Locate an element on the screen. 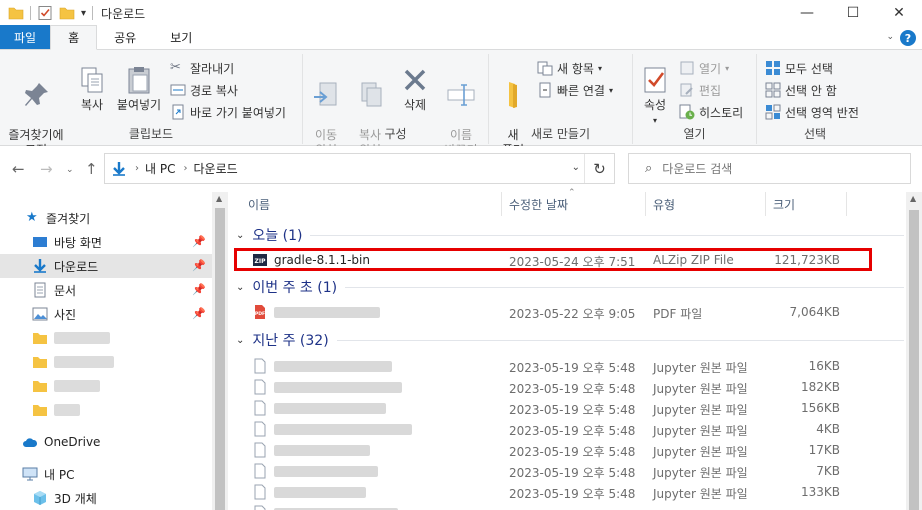  properties-button: 속성 ▾ is located at coordinates (655, 96).